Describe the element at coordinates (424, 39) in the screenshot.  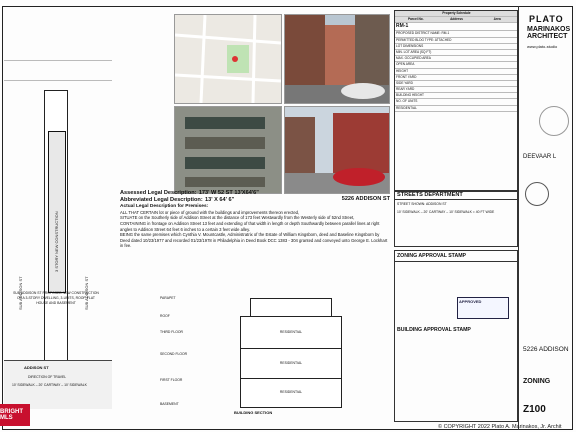
I see `schedule-row: PERMITTED BLDG TYPE: ATTACHED` at that location.